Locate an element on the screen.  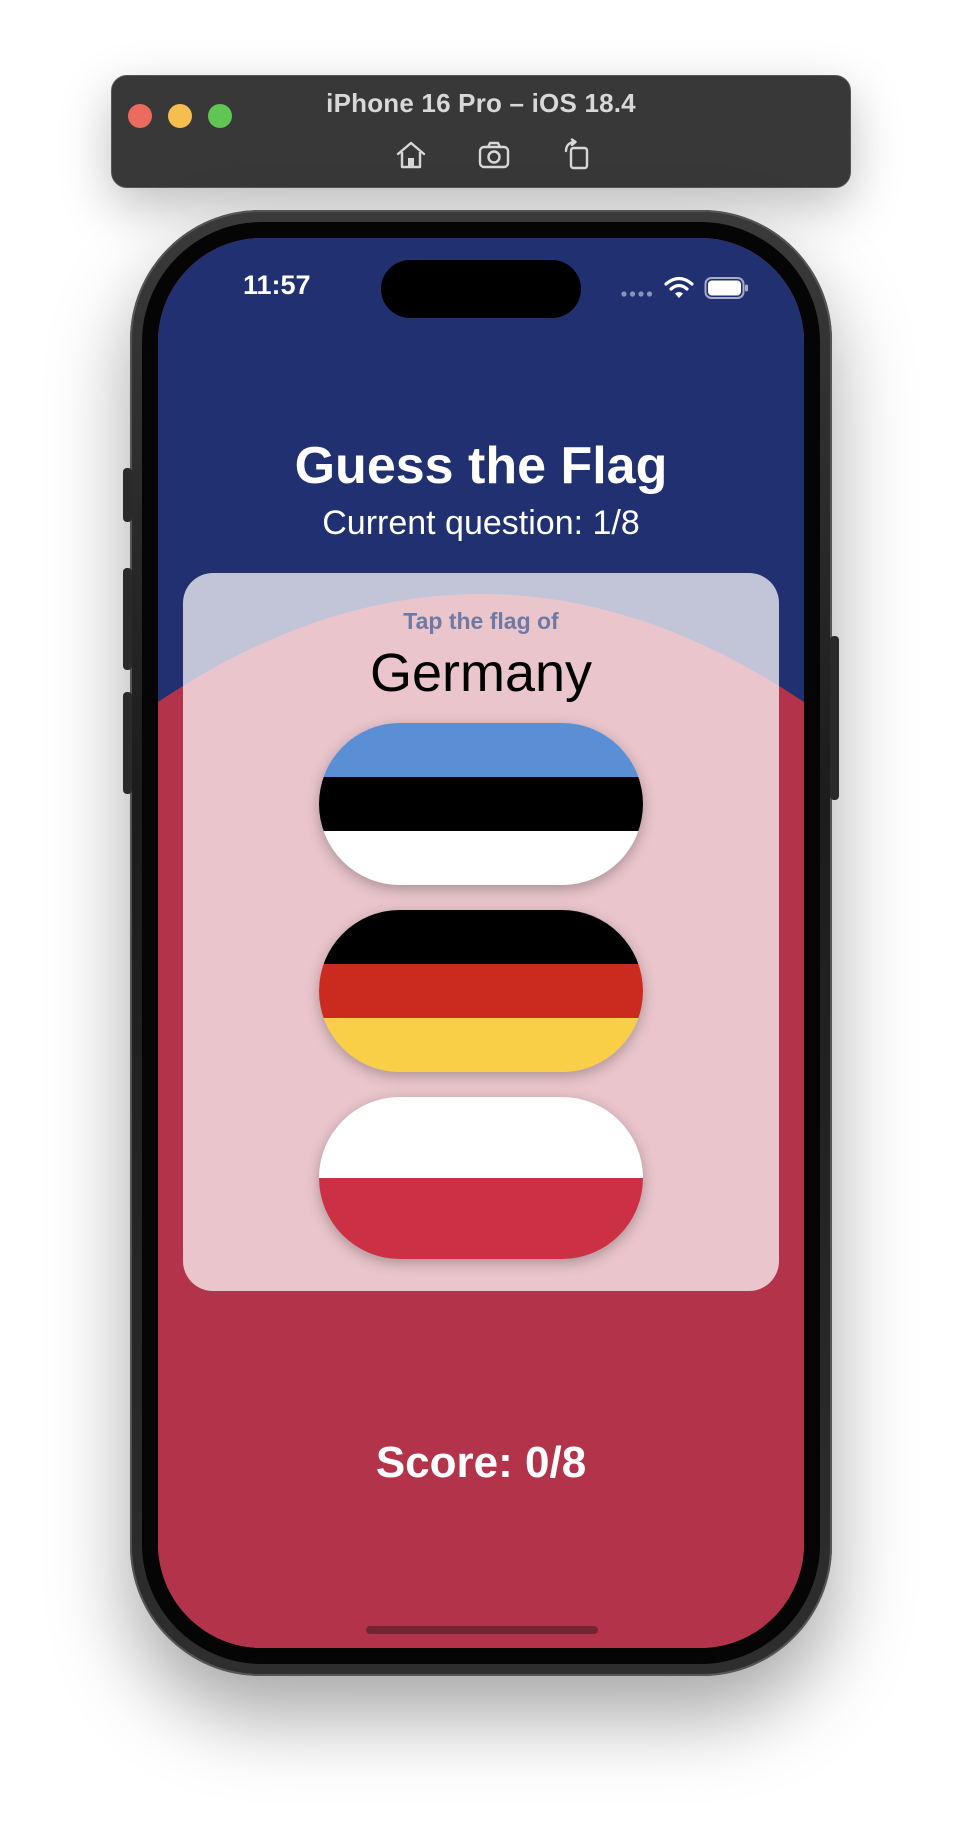
prompt-label: Tap the flag of is located at coordinates (481, 621).